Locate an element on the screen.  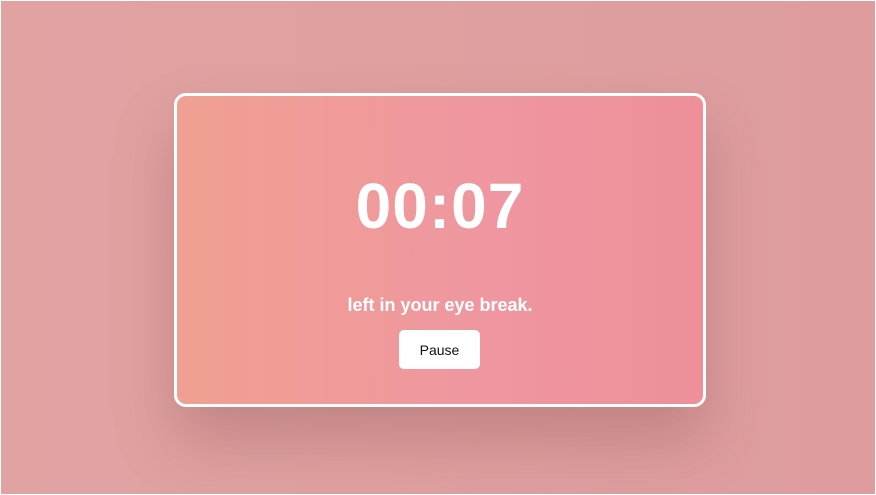
pause-button: Pause is located at coordinates (439, 349).